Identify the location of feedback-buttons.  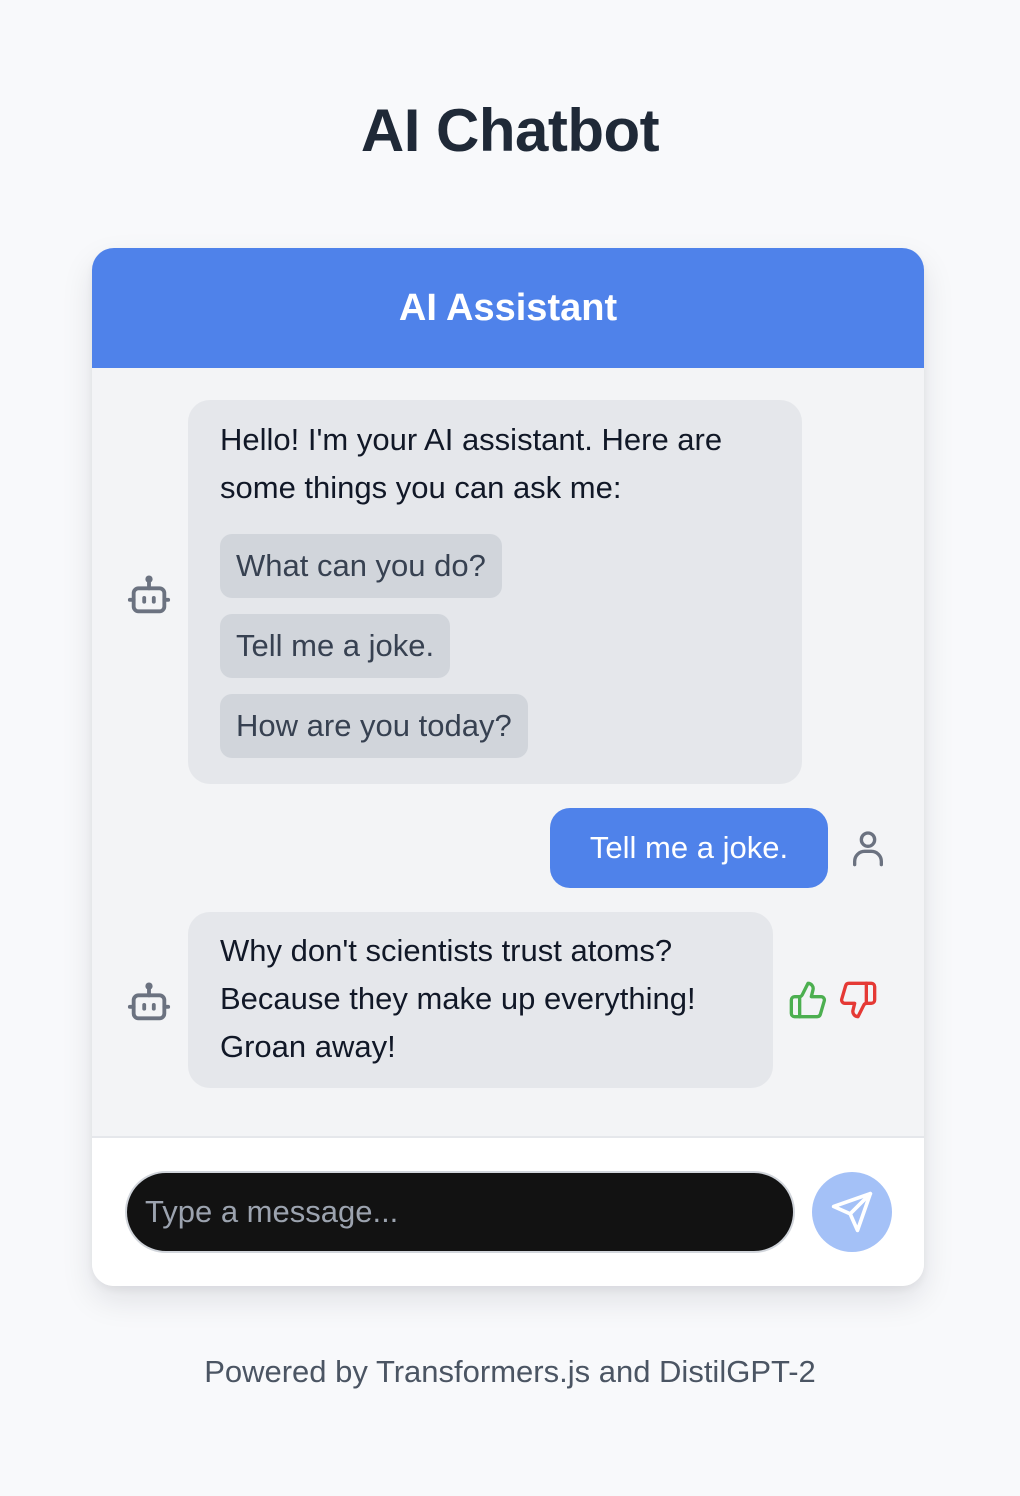
(833, 1000).